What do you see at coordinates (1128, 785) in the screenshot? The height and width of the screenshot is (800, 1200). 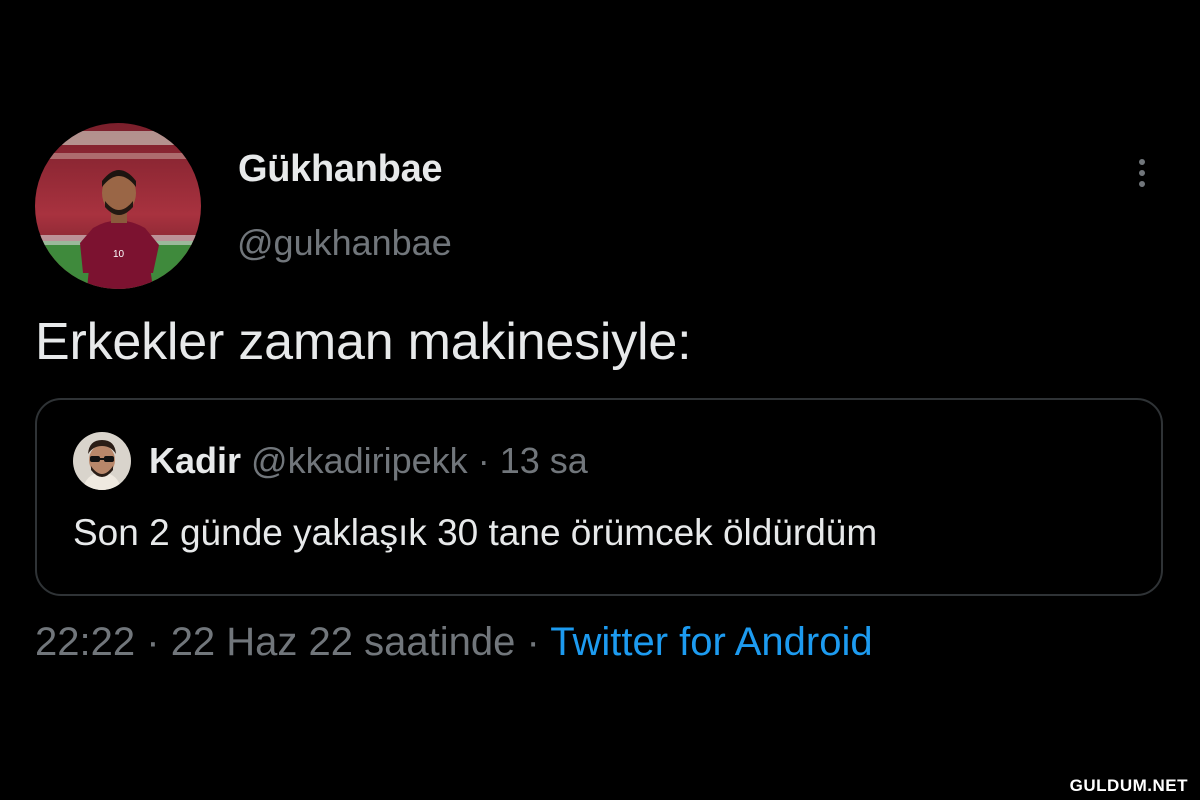 I see `watermark: GULDUM.NET` at bounding box center [1128, 785].